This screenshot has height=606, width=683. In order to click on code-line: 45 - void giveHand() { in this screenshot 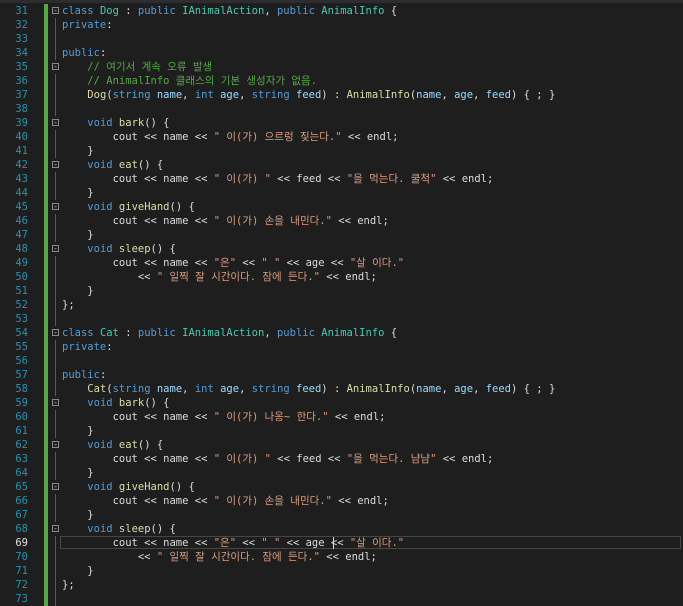, I will do `click(341, 207)`.